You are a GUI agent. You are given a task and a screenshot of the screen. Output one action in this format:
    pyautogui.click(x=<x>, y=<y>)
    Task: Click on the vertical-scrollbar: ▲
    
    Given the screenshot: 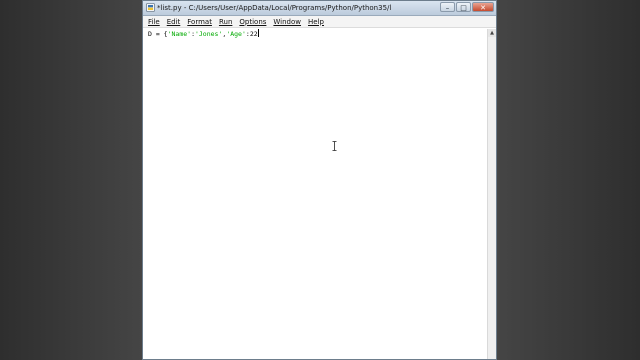 What is the action you would take?
    pyautogui.click(x=491, y=194)
    